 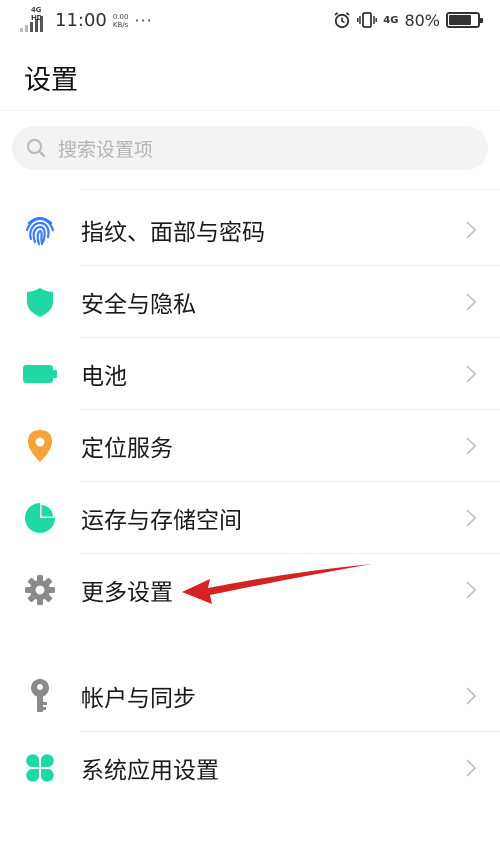 What do you see at coordinates (250, 20) in the screenshot?
I see `status-bar: 4G HD 11:00 0.00 KB/s ··· 4G 80%` at bounding box center [250, 20].